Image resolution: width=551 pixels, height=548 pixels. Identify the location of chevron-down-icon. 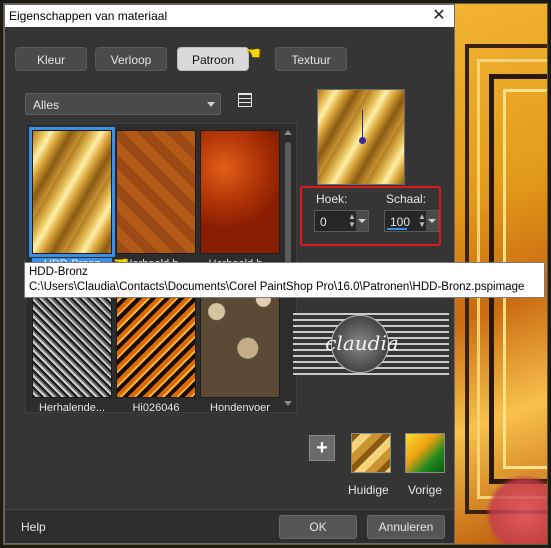
(211, 104).